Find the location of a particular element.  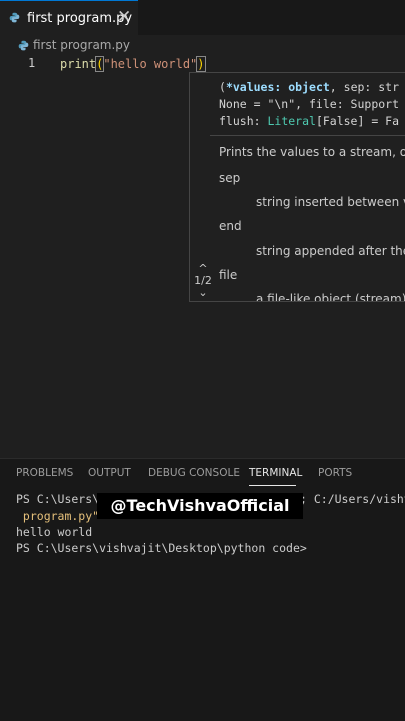

tab-debug-console: DEBUG CONSOLE is located at coordinates (194, 473).